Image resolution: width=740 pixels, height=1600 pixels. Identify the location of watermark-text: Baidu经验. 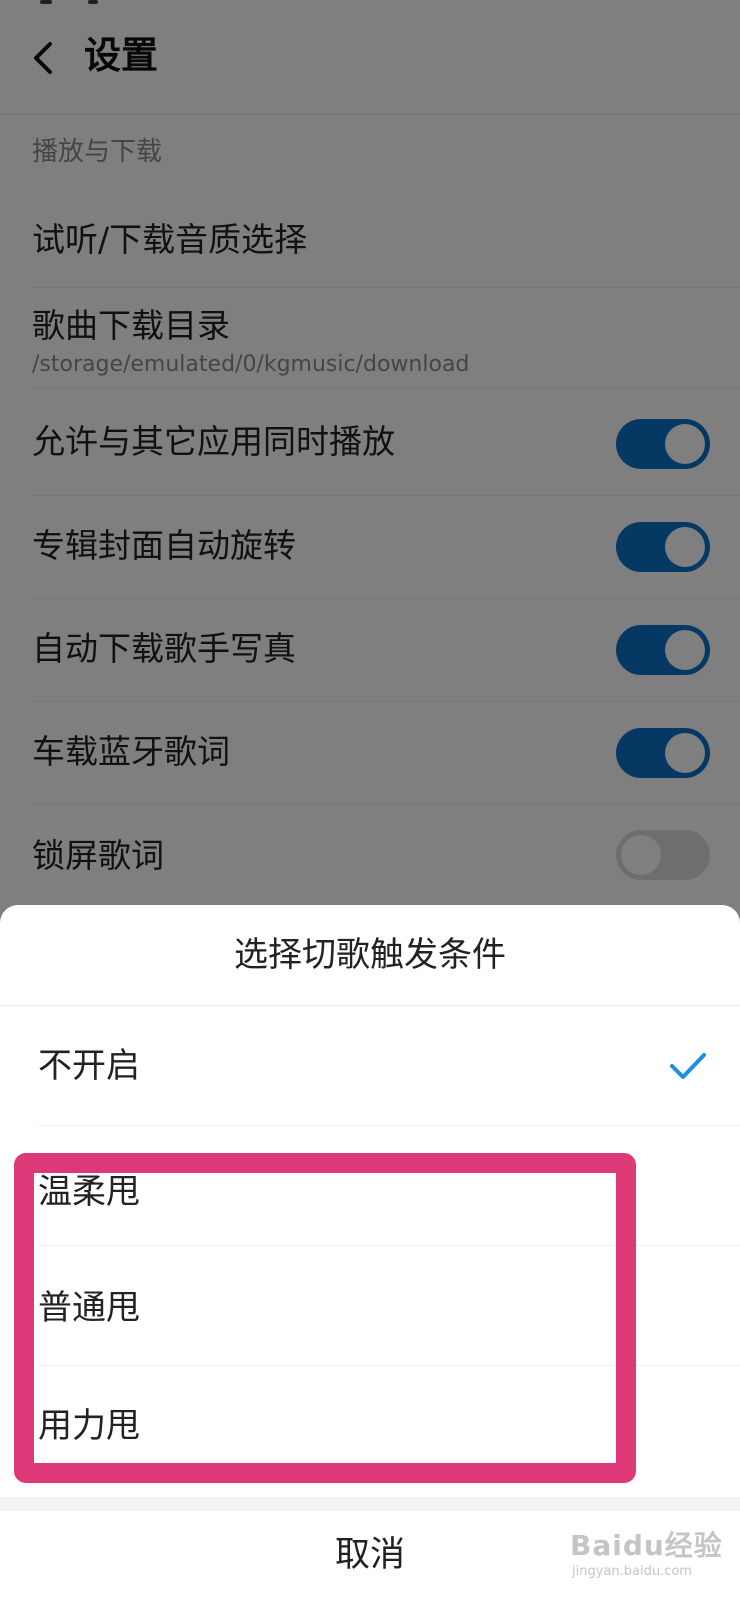
(646, 1545).